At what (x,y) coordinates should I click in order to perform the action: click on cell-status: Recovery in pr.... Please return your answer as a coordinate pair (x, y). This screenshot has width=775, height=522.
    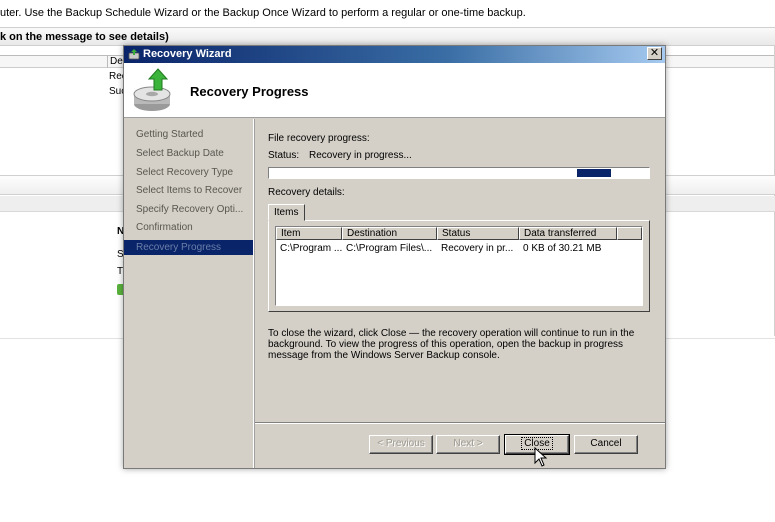
    Looking at the image, I should click on (478, 248).